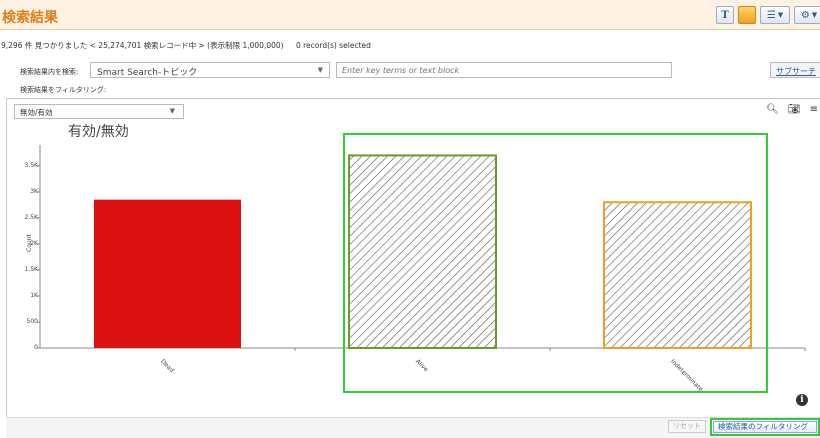 This screenshot has width=820, height=438. What do you see at coordinates (32, 321) in the screenshot?
I see `y-tick-label: 500` at bounding box center [32, 321].